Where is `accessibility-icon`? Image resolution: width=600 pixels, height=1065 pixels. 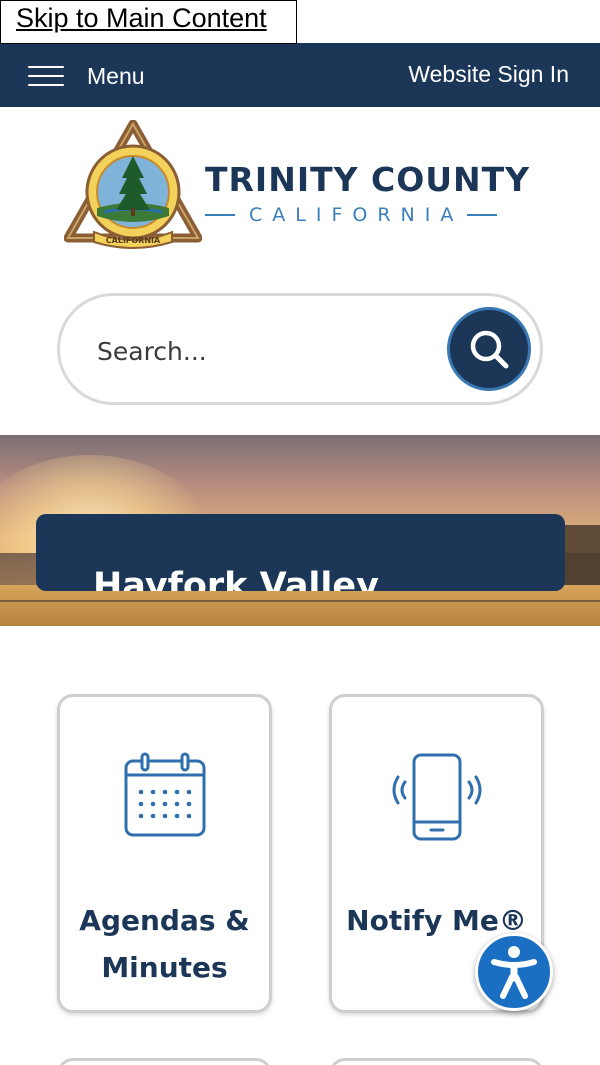
accessibility-icon is located at coordinates (514, 972).